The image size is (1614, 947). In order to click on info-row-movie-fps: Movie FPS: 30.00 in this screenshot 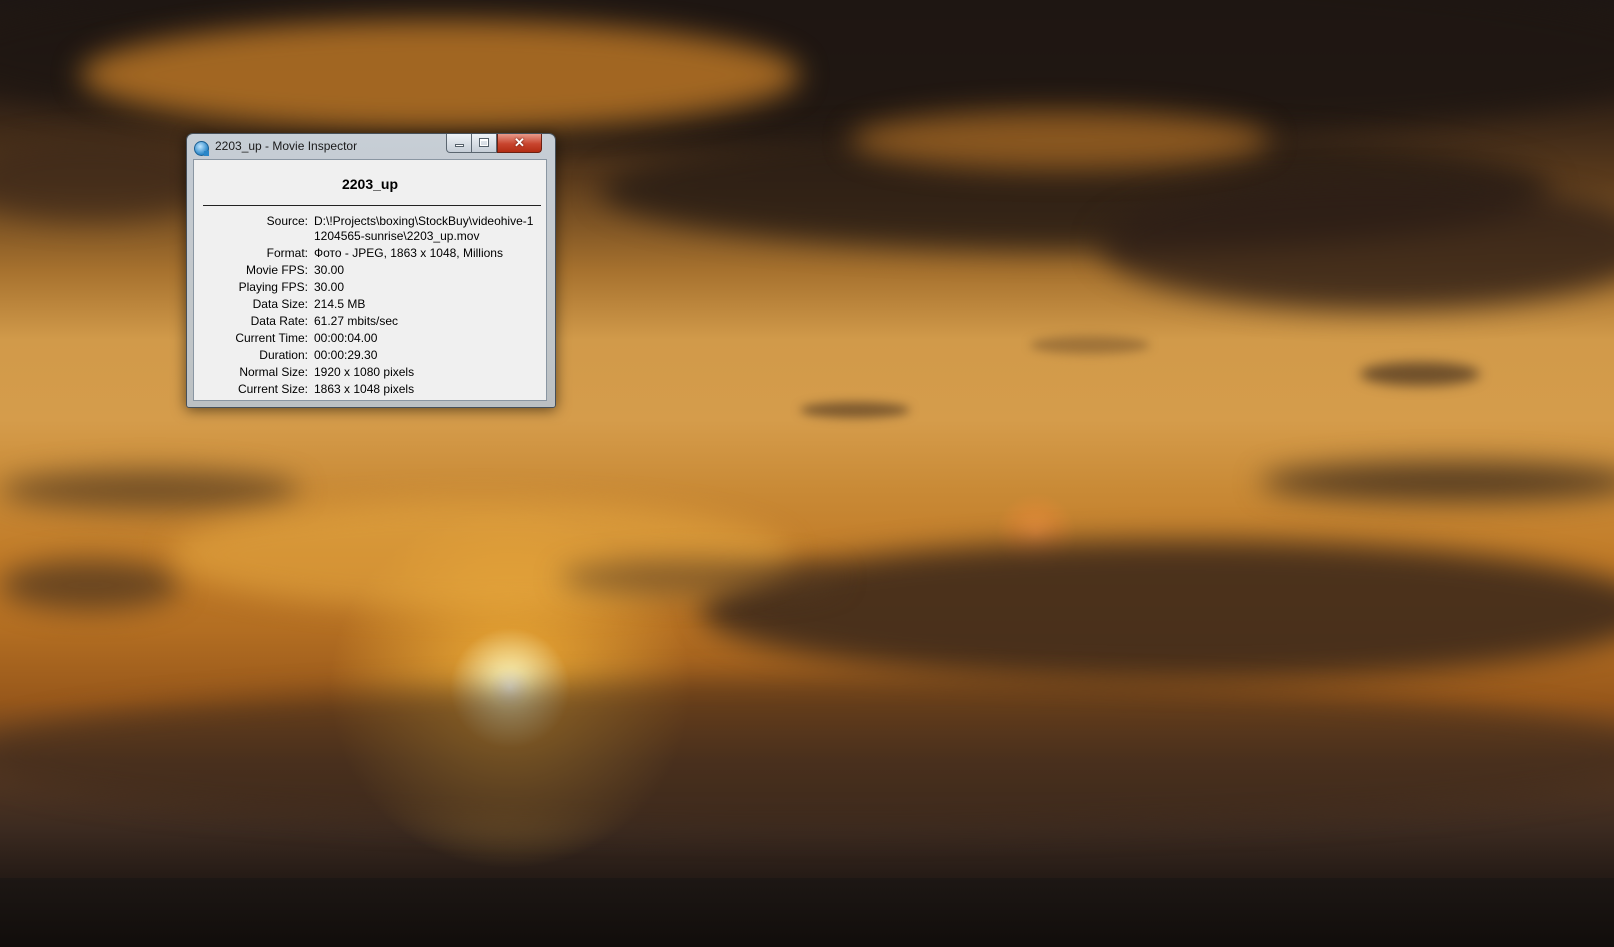, I will do `click(370, 270)`.